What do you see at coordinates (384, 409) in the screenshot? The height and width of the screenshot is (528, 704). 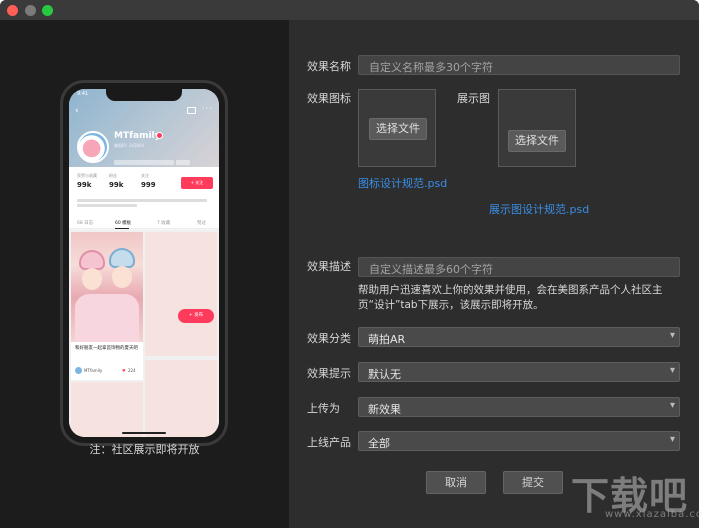 I see `upload-as-value: 新效果` at bounding box center [384, 409].